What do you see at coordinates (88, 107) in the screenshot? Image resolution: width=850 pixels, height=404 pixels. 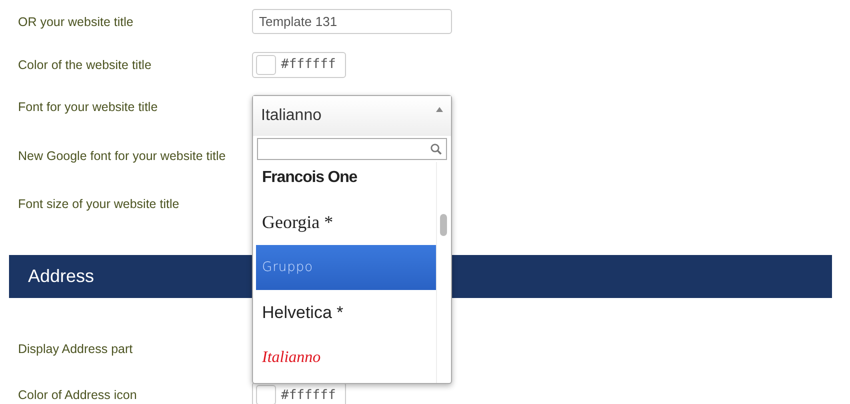 I see `field-label: Font for your website title` at bounding box center [88, 107].